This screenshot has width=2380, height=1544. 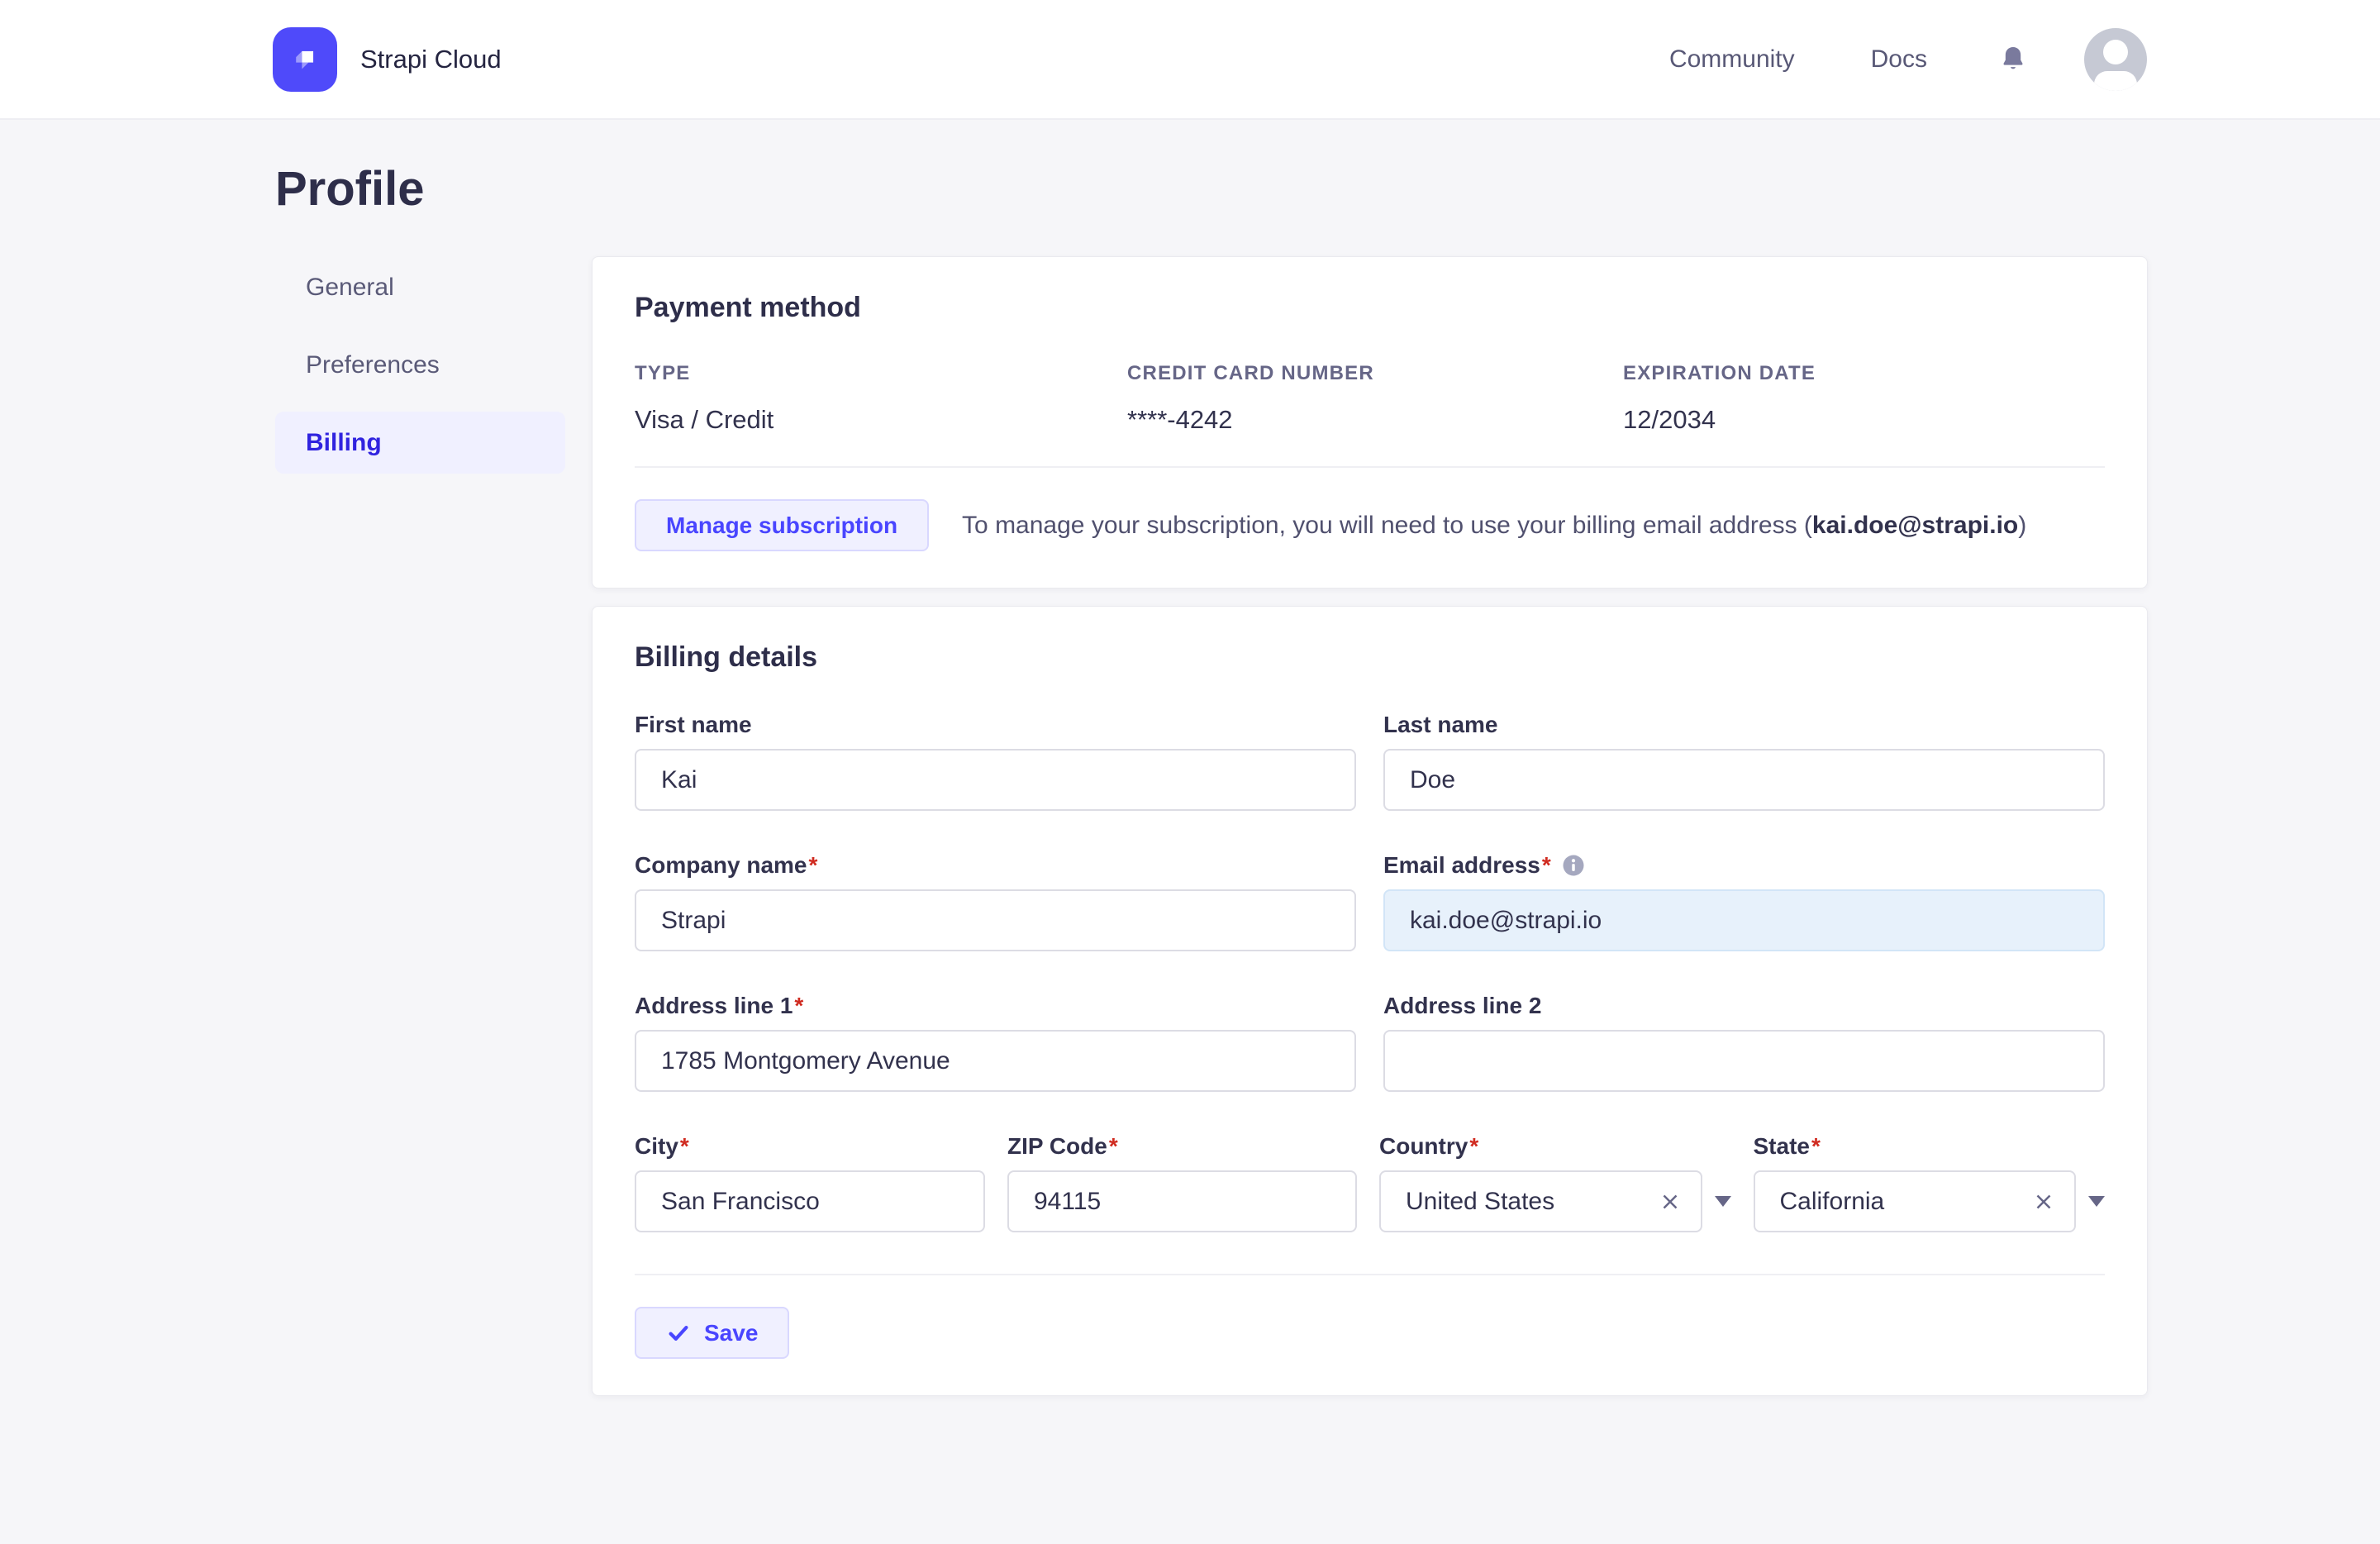 What do you see at coordinates (2115, 52) in the screenshot?
I see `avatar-head-icon` at bounding box center [2115, 52].